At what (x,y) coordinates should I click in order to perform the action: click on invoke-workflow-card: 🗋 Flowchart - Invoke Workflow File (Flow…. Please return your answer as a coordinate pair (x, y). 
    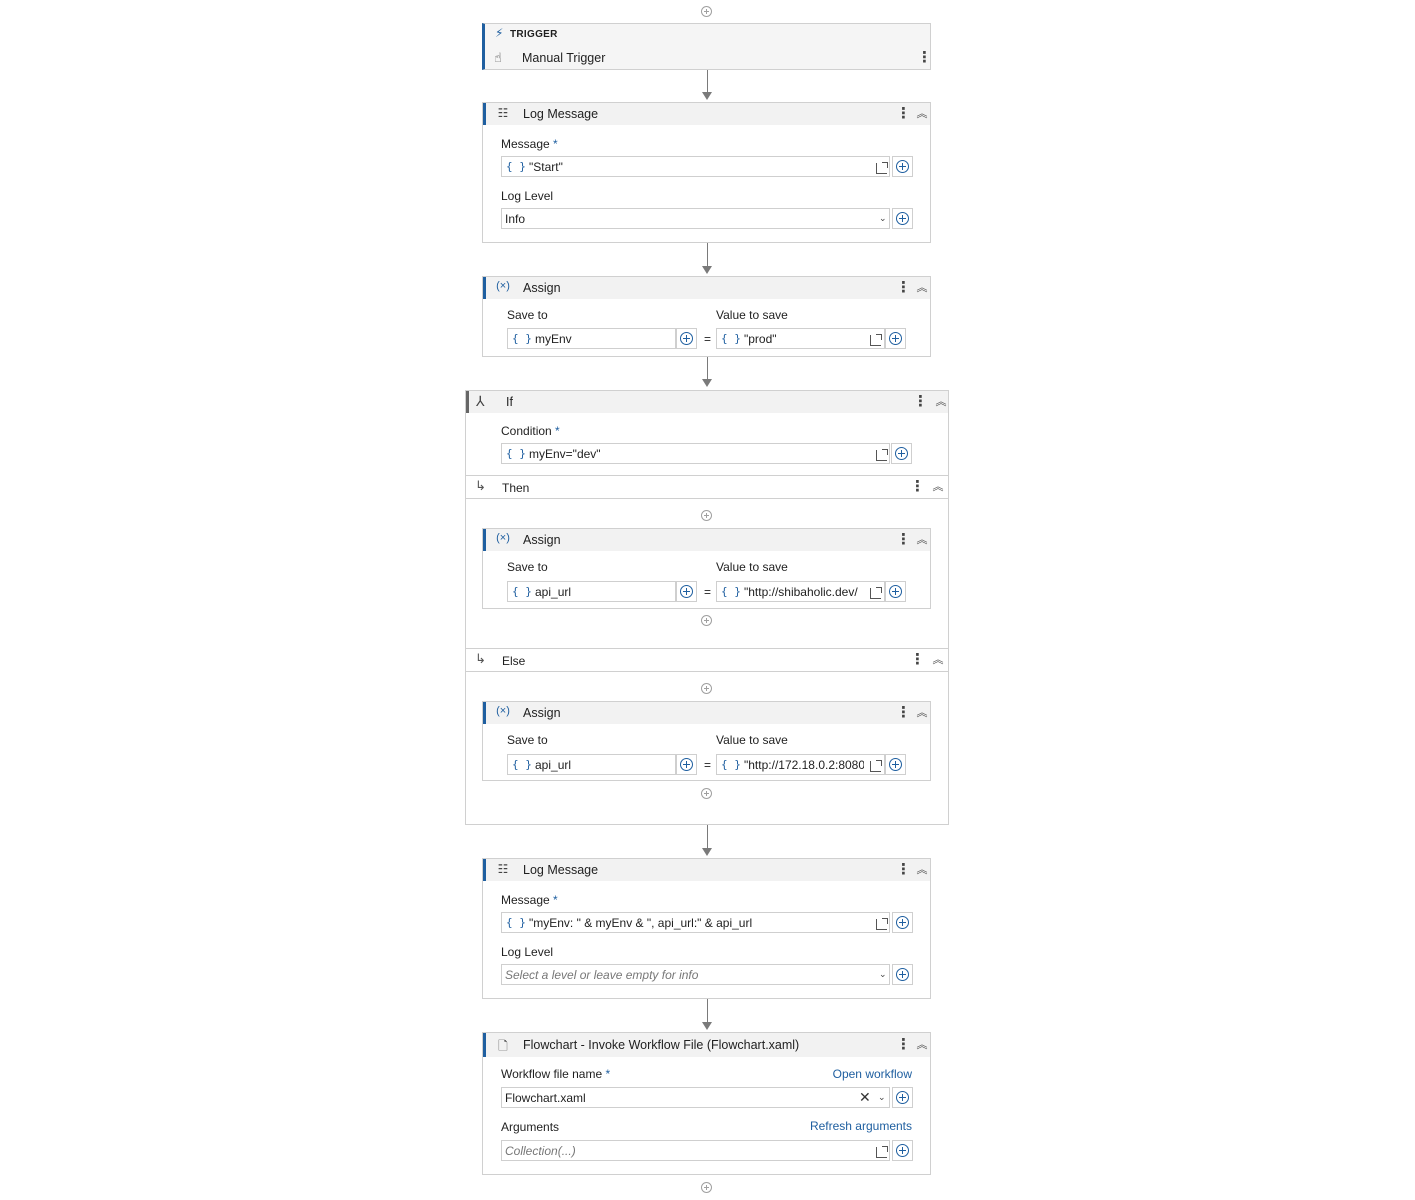
    Looking at the image, I should click on (706, 1103).